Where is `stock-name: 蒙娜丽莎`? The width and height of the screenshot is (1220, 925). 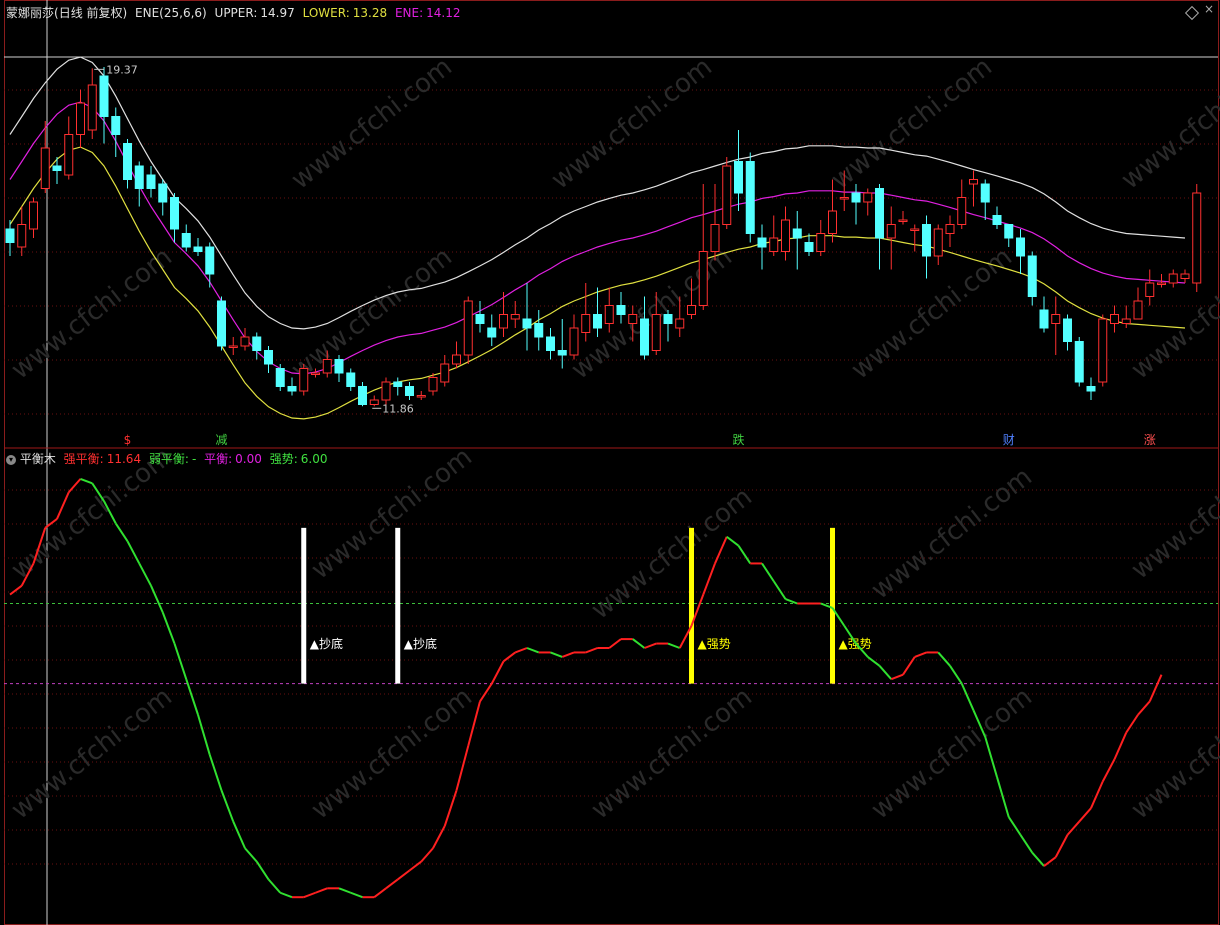
stock-name: 蒙娜丽莎 is located at coordinates (30, 13).